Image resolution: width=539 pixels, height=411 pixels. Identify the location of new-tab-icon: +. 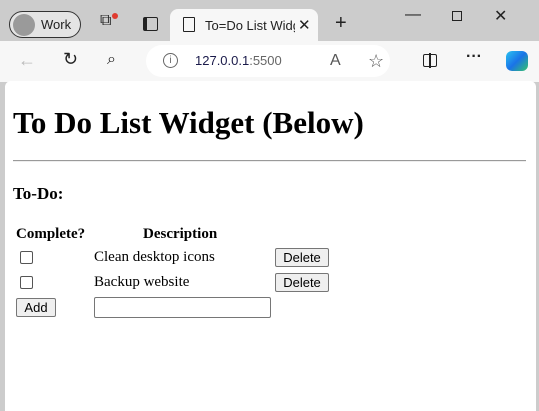
(341, 23).